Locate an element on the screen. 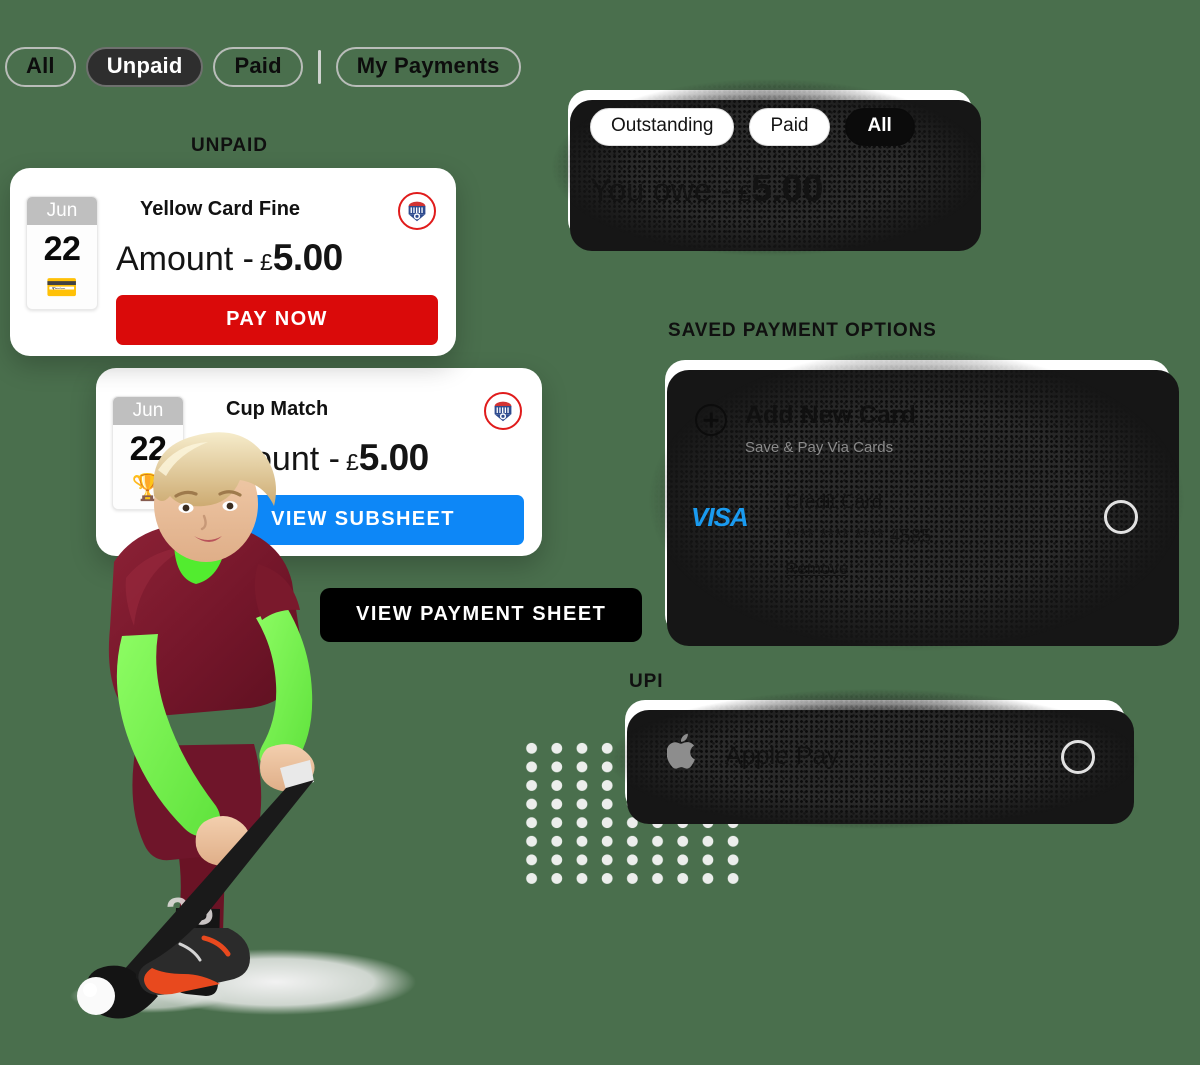  filter-pill-all: All is located at coordinates (40, 67).